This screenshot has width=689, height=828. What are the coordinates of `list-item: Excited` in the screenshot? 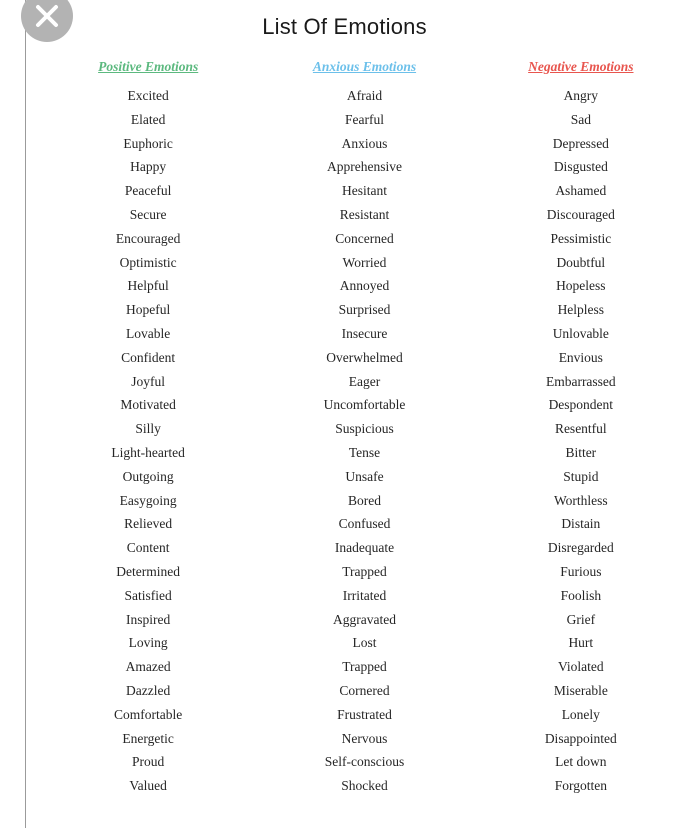 It's located at (148, 95).